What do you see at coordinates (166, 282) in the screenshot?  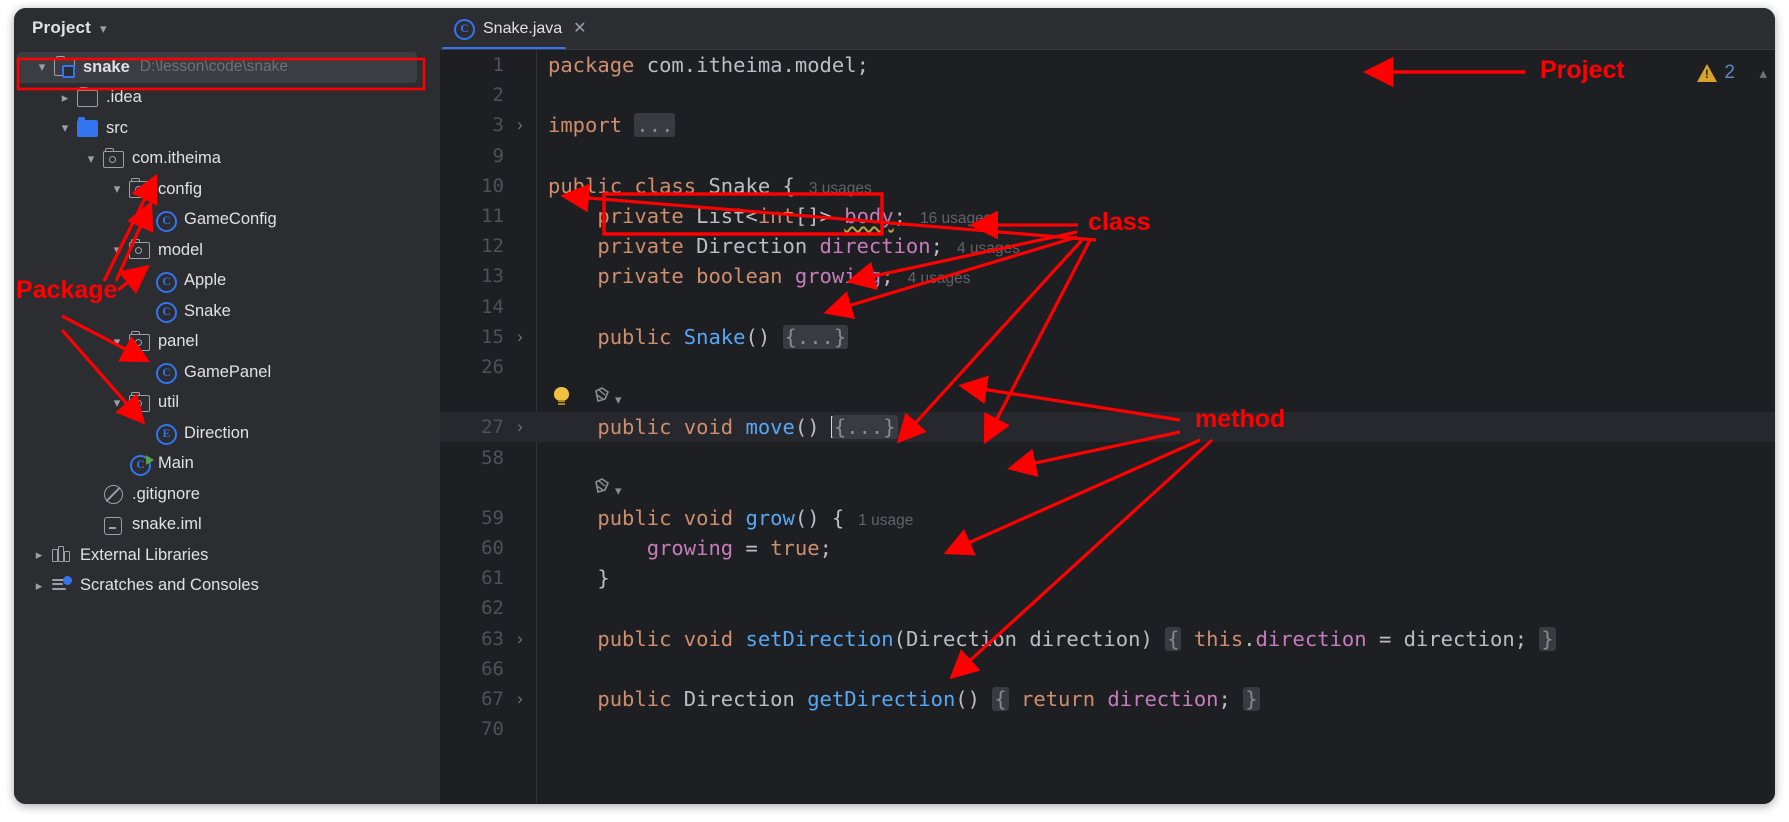 I see `java-class-icon: C` at bounding box center [166, 282].